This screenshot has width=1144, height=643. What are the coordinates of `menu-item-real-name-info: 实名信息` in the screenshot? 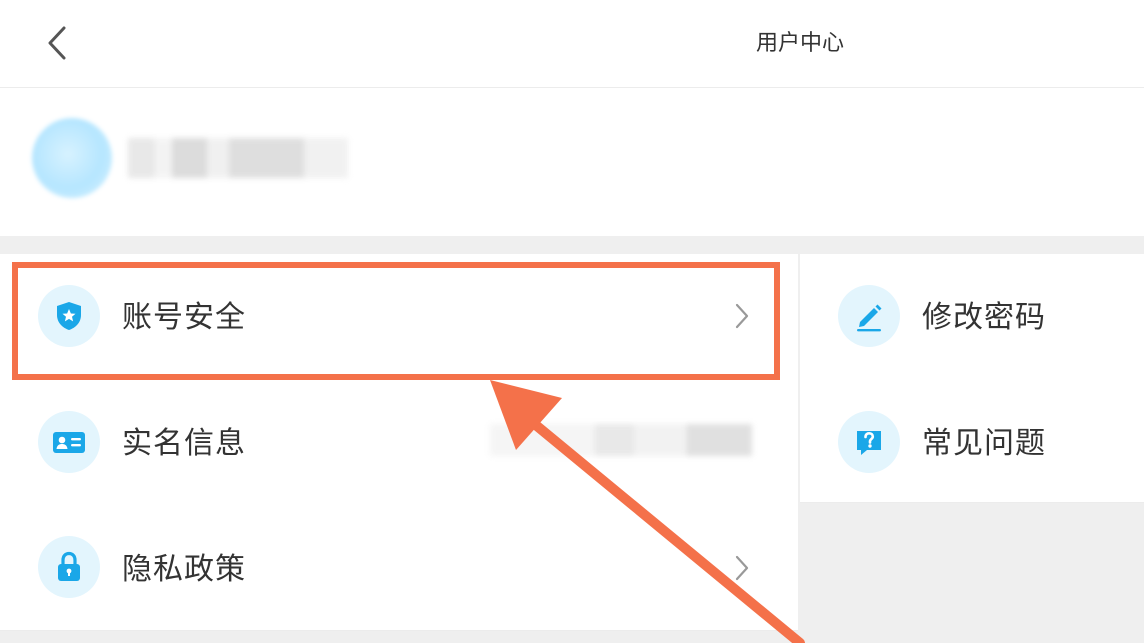 It's located at (399, 440).